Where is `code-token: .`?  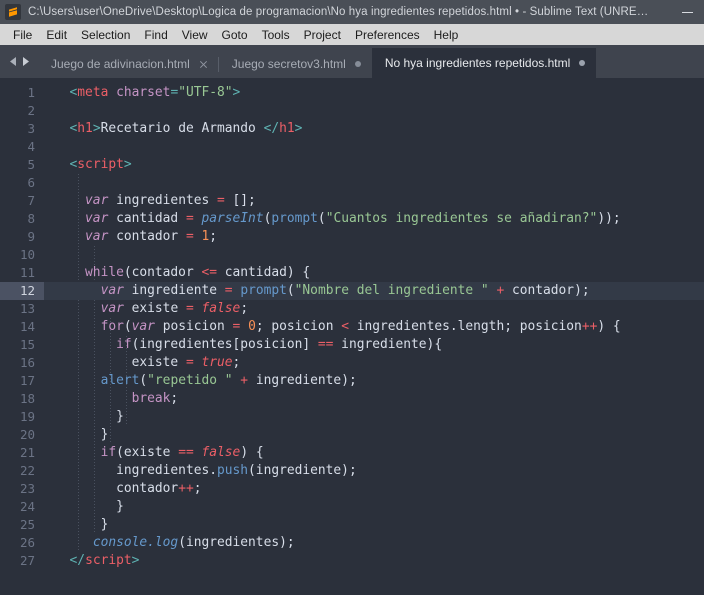 code-token: . is located at coordinates (151, 542).